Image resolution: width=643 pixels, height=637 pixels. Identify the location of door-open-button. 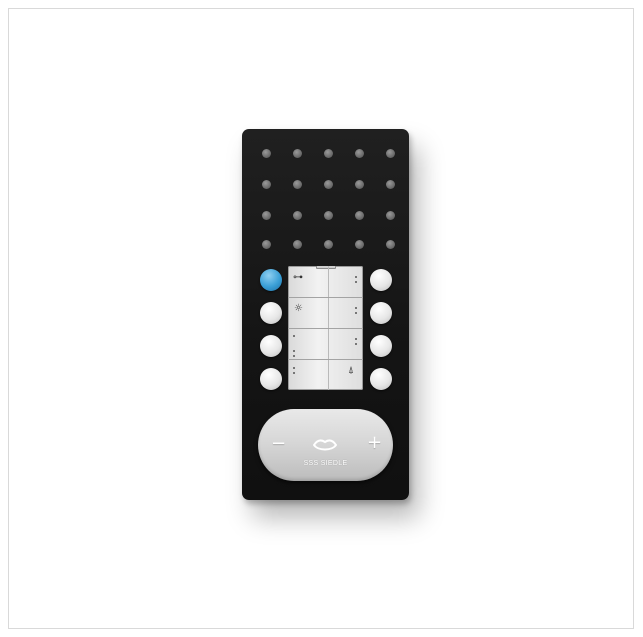
(271, 280).